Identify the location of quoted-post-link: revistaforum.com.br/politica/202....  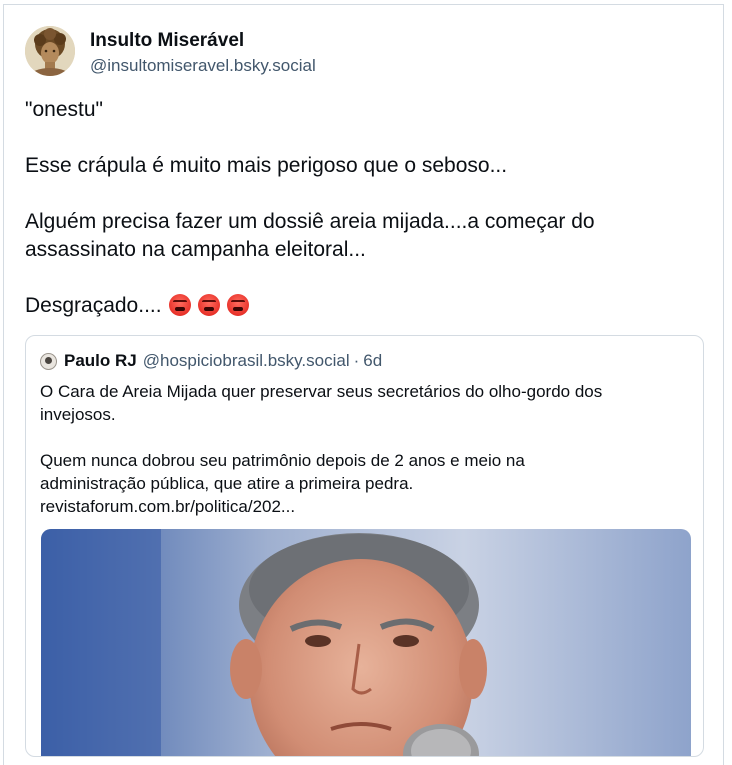
(365, 506).